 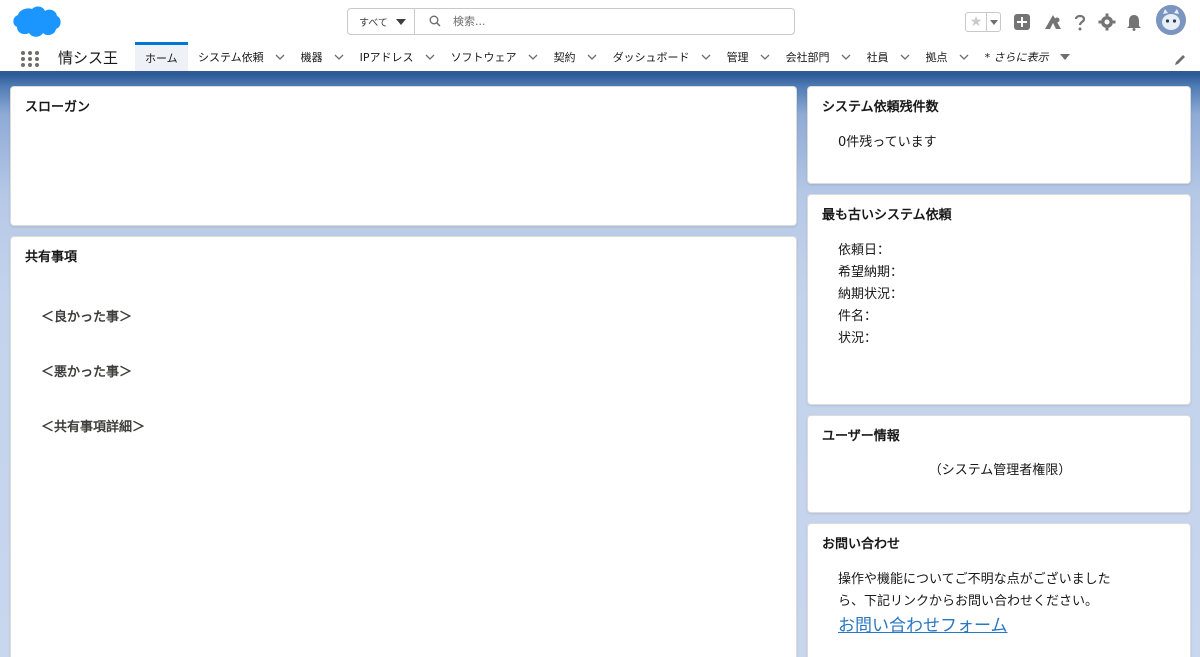 What do you see at coordinates (88, 58) in the screenshot?
I see `app-name: 情シス王` at bounding box center [88, 58].